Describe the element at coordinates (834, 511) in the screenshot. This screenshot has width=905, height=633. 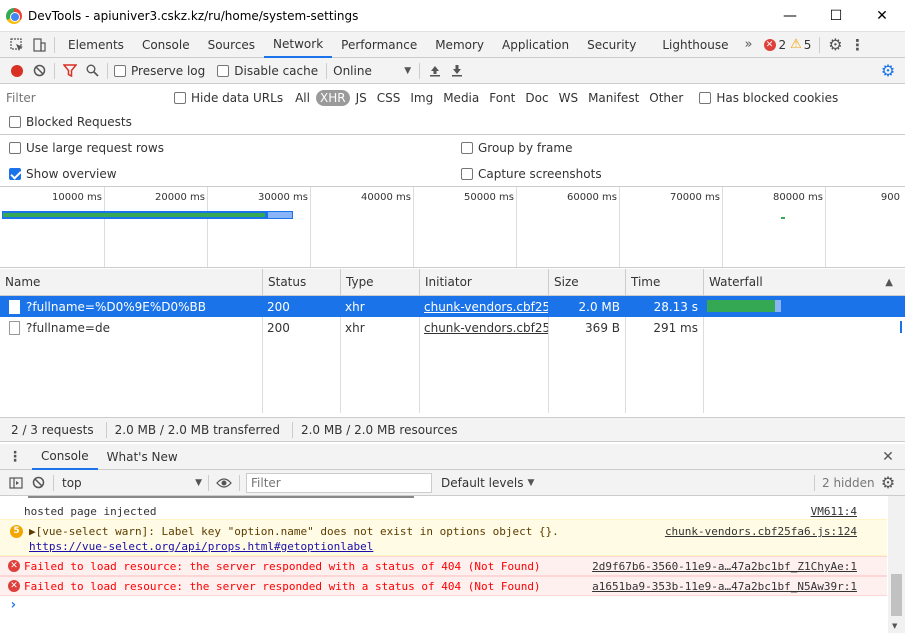
I see `message-source-link: VM611:4` at that location.